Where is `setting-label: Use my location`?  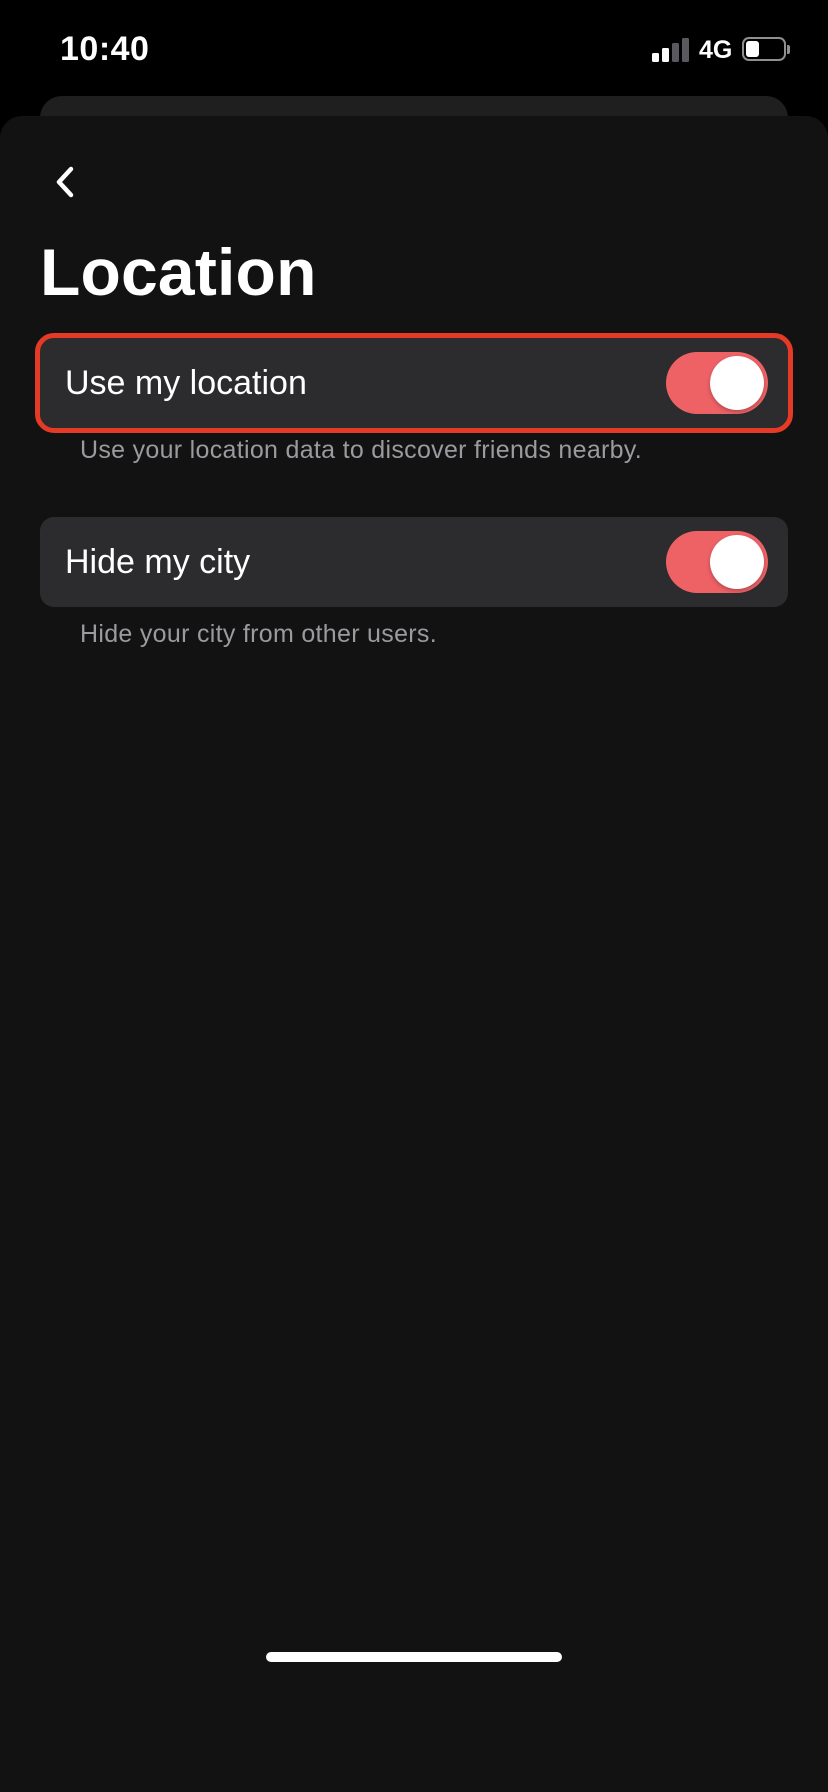 setting-label: Use my location is located at coordinates (186, 383).